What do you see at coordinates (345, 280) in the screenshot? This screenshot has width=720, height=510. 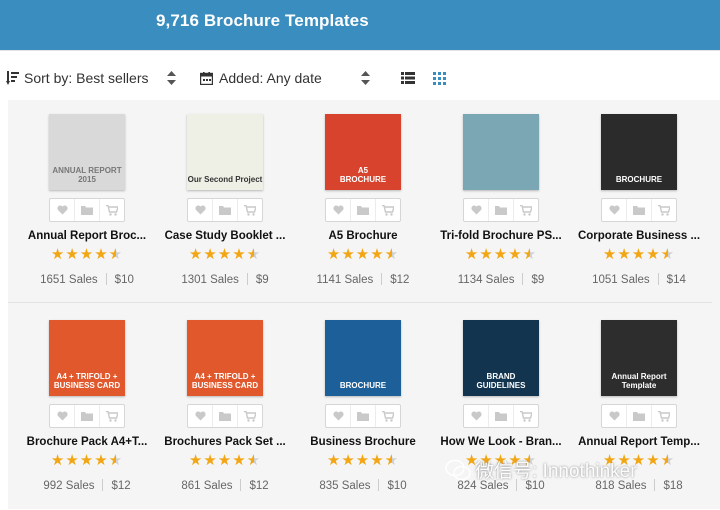 I see `sales-count: 1141 Sales` at bounding box center [345, 280].